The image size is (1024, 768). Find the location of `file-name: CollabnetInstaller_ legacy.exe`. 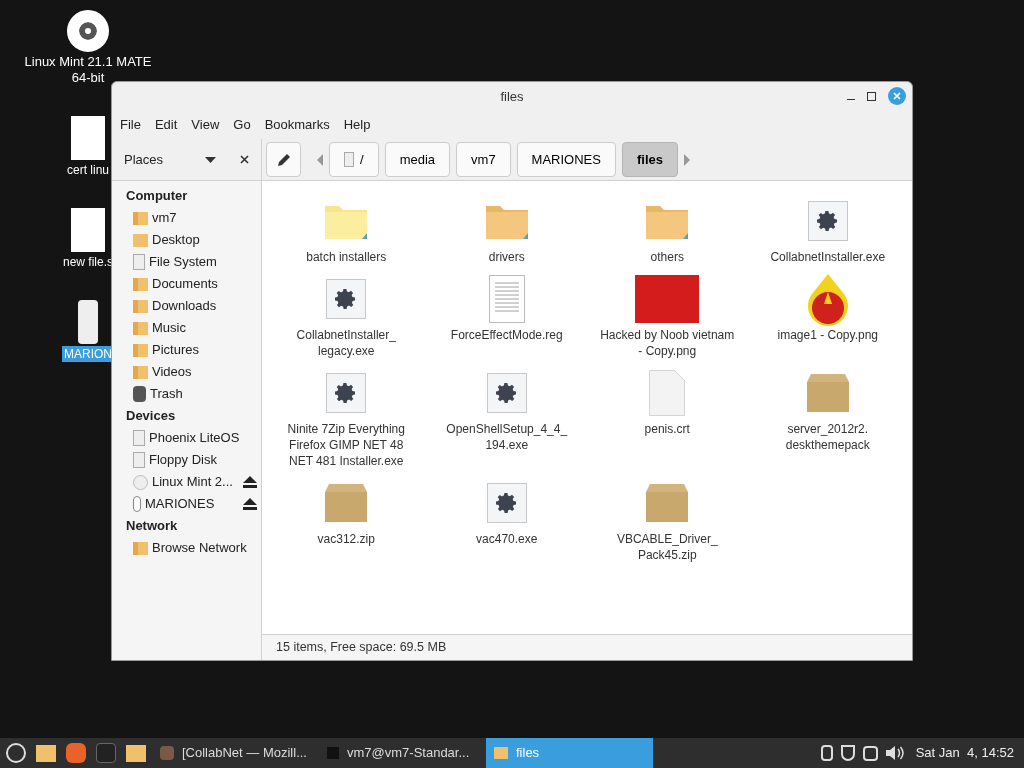

file-name: CollabnetInstaller_ legacy.exe is located at coordinates (346, 343).